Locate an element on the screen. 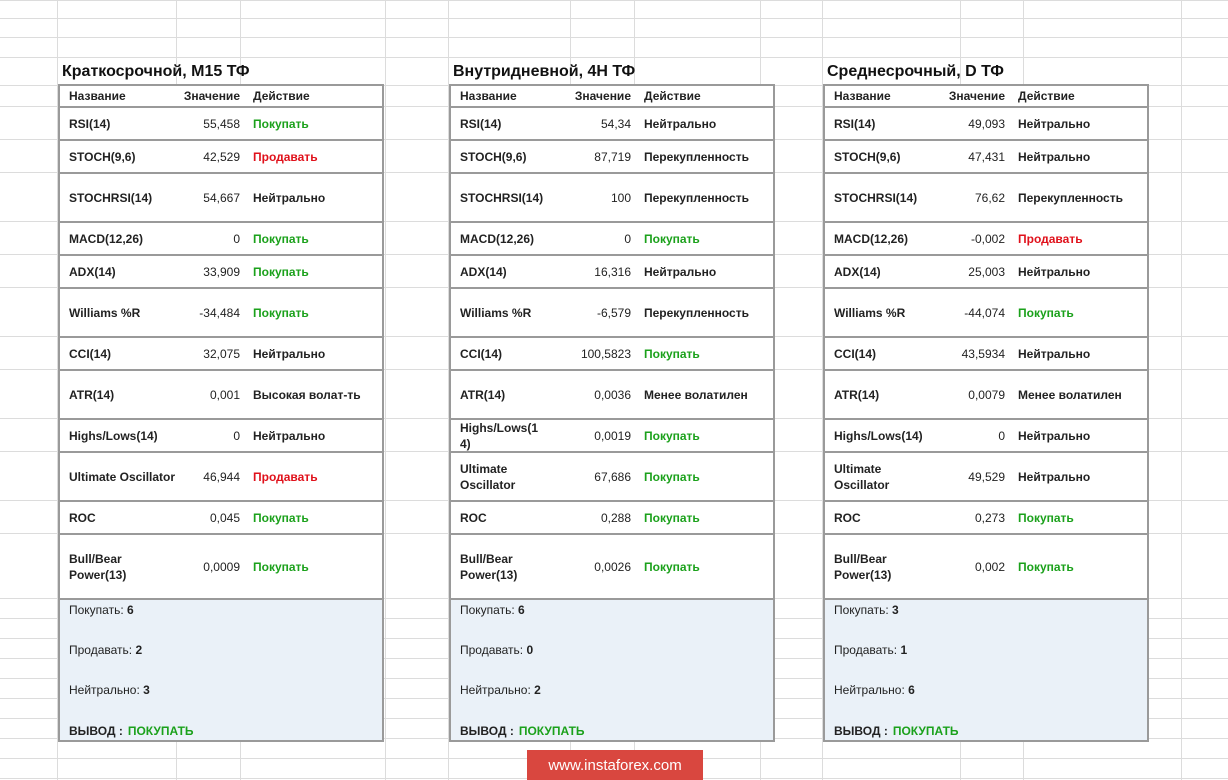 Image resolution: width=1228 pixels, height=780 pixels. indicator-value: -34,484 is located at coordinates (219, 312).